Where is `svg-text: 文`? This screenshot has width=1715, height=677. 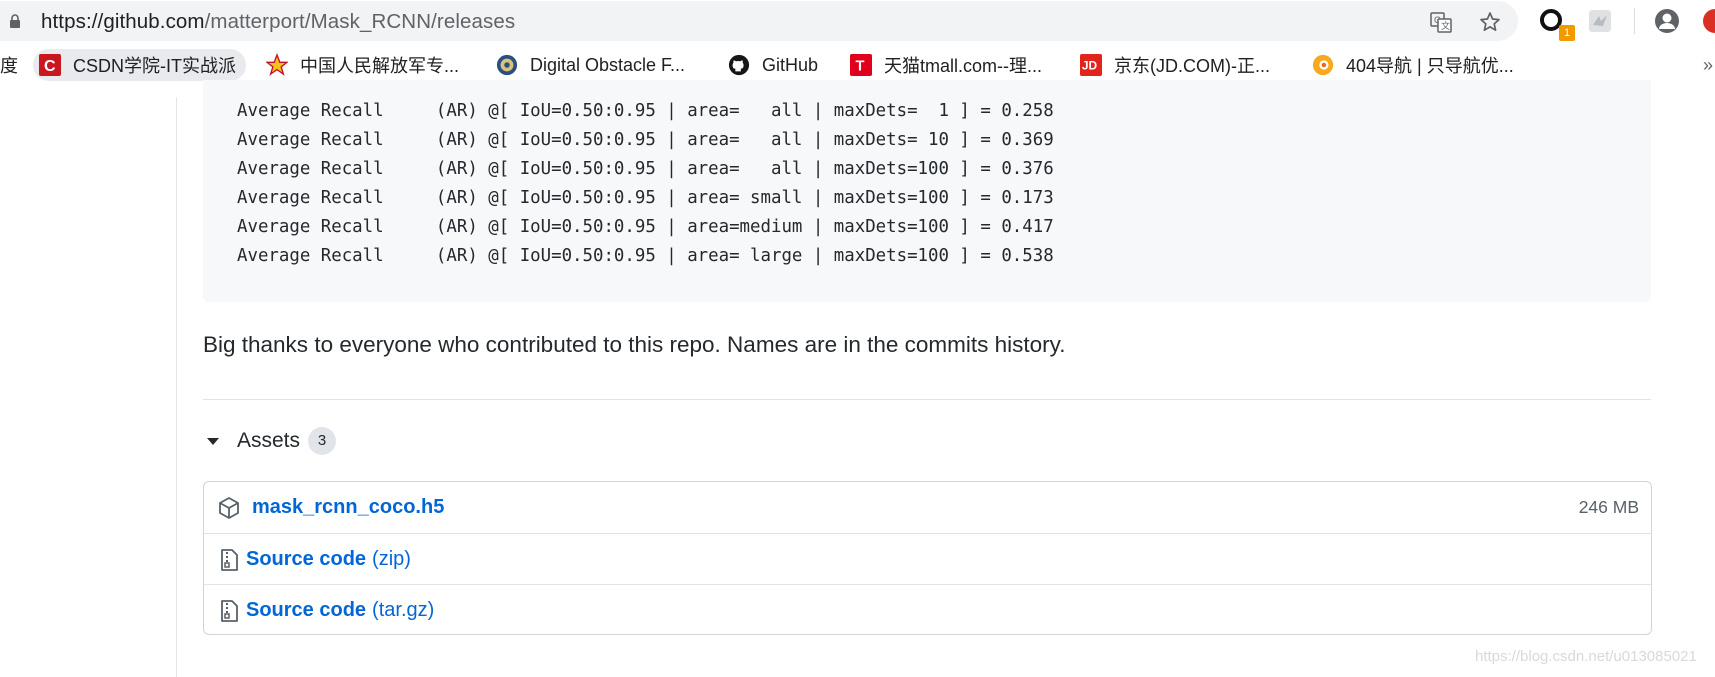 svg-text: 文 is located at coordinates (1445, 25).